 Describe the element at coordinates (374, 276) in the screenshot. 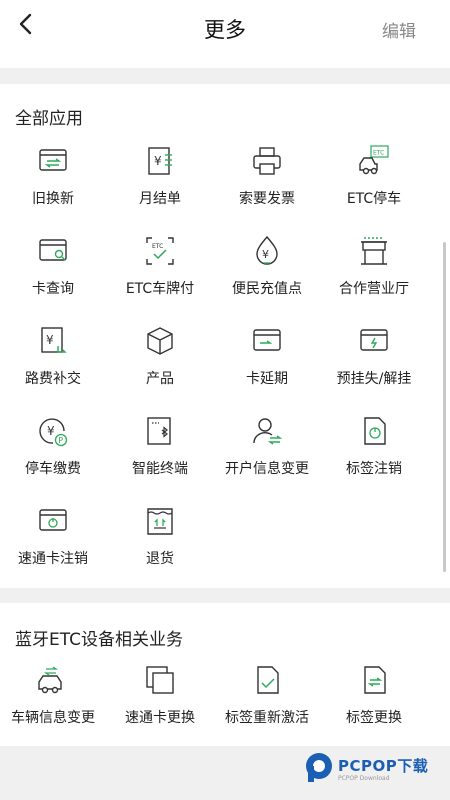

I see `app-item-partner-hall: 合作营业厅` at that location.